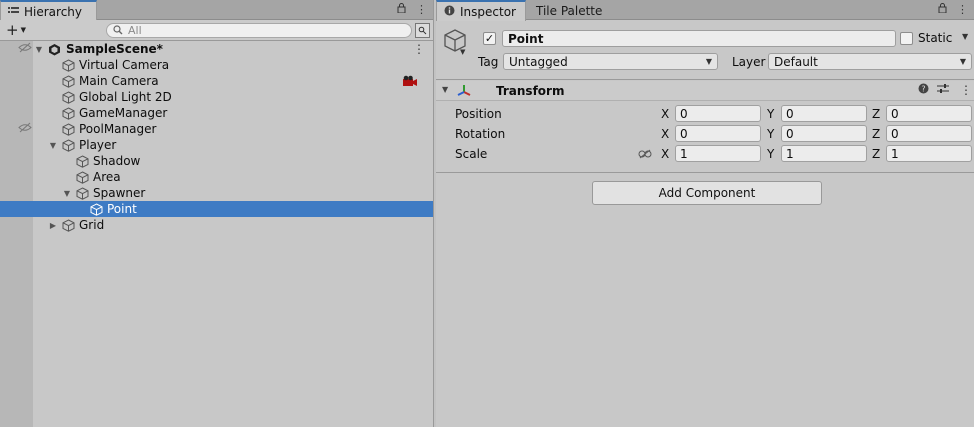 The height and width of the screenshot is (427, 974). What do you see at coordinates (259, 30) in the screenshot?
I see `hierarchy-search-field: All` at bounding box center [259, 30].